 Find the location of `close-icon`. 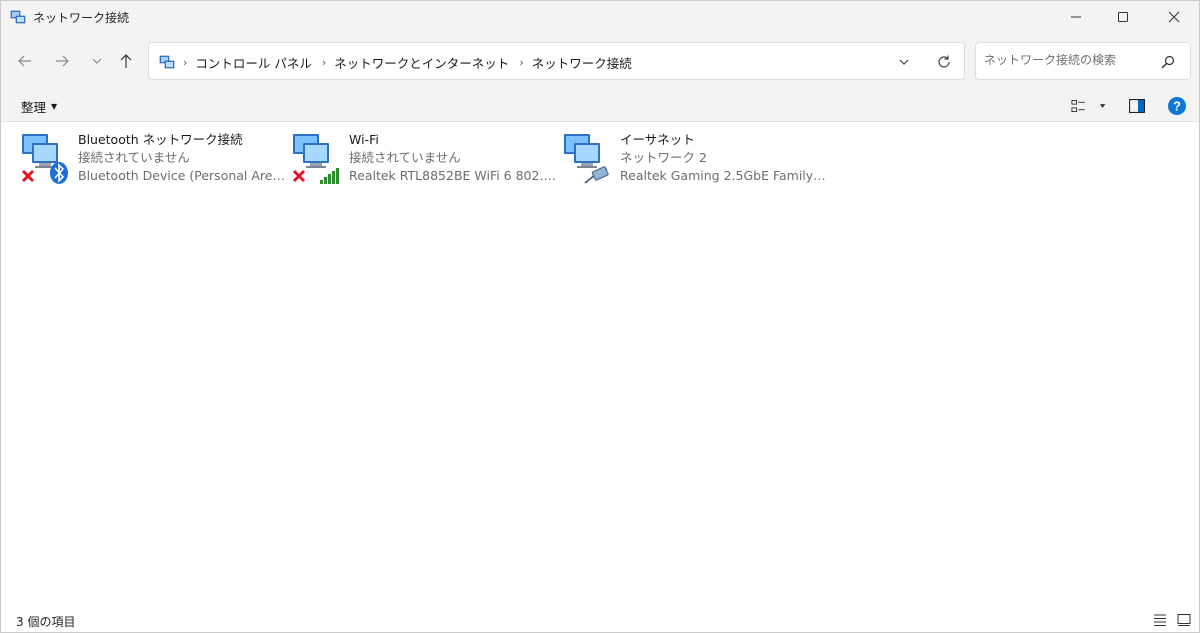

close-icon is located at coordinates (1174, 17).